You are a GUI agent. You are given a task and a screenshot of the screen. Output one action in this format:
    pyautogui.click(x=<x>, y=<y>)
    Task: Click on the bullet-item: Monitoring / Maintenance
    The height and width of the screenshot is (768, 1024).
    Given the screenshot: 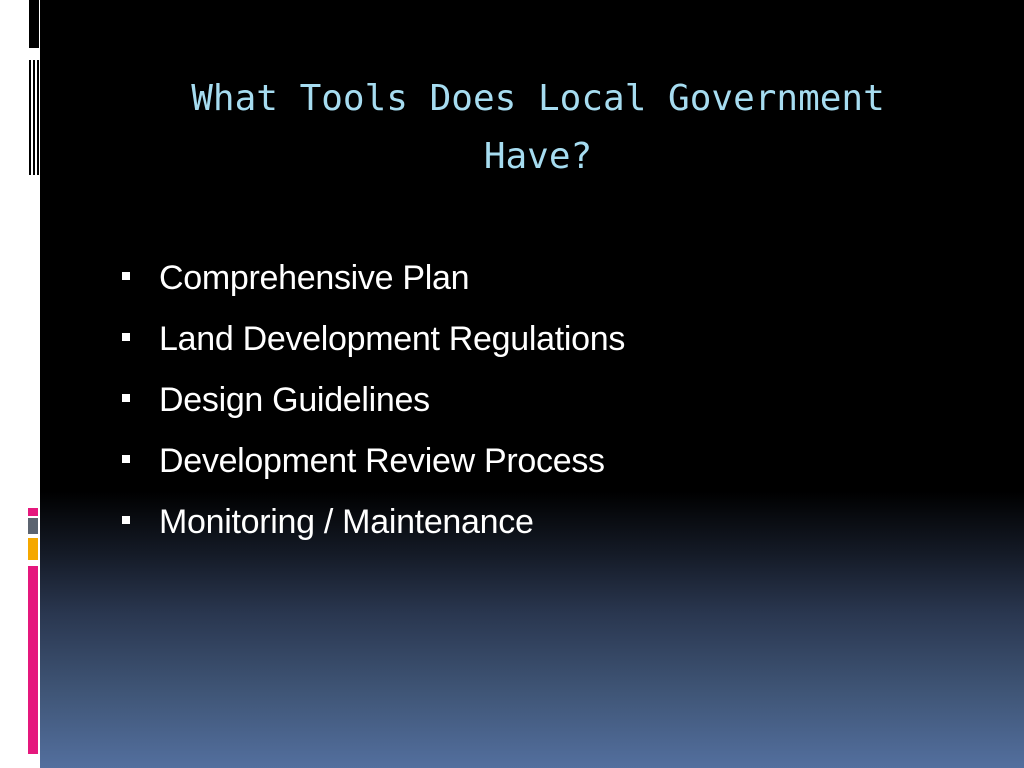 What is the action you would take?
    pyautogui.click(x=373, y=522)
    